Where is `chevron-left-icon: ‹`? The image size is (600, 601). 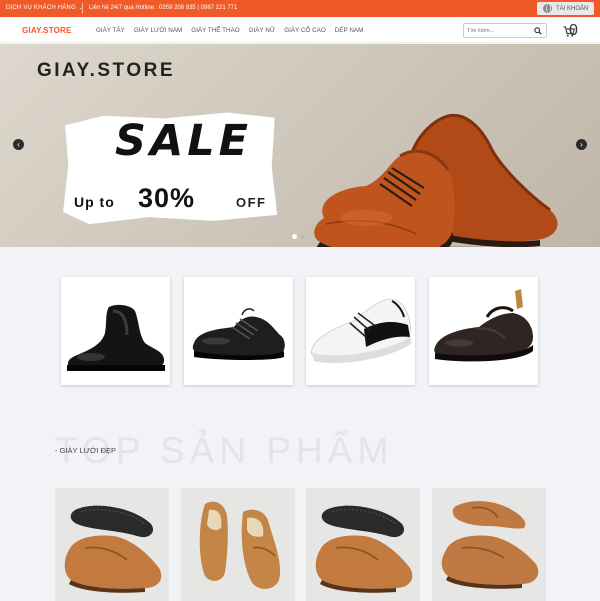
chevron-left-icon: ‹ is located at coordinates (18, 144).